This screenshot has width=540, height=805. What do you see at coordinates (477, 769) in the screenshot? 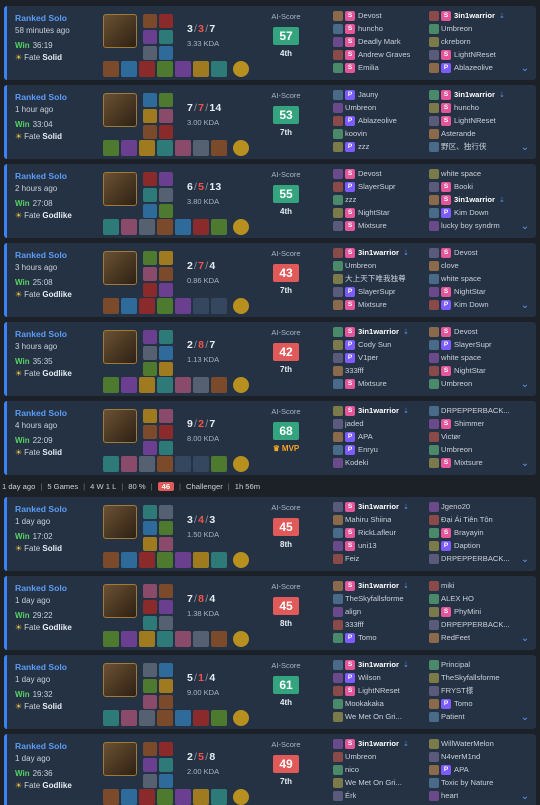
I see `player-row: P APA` at bounding box center [477, 769].